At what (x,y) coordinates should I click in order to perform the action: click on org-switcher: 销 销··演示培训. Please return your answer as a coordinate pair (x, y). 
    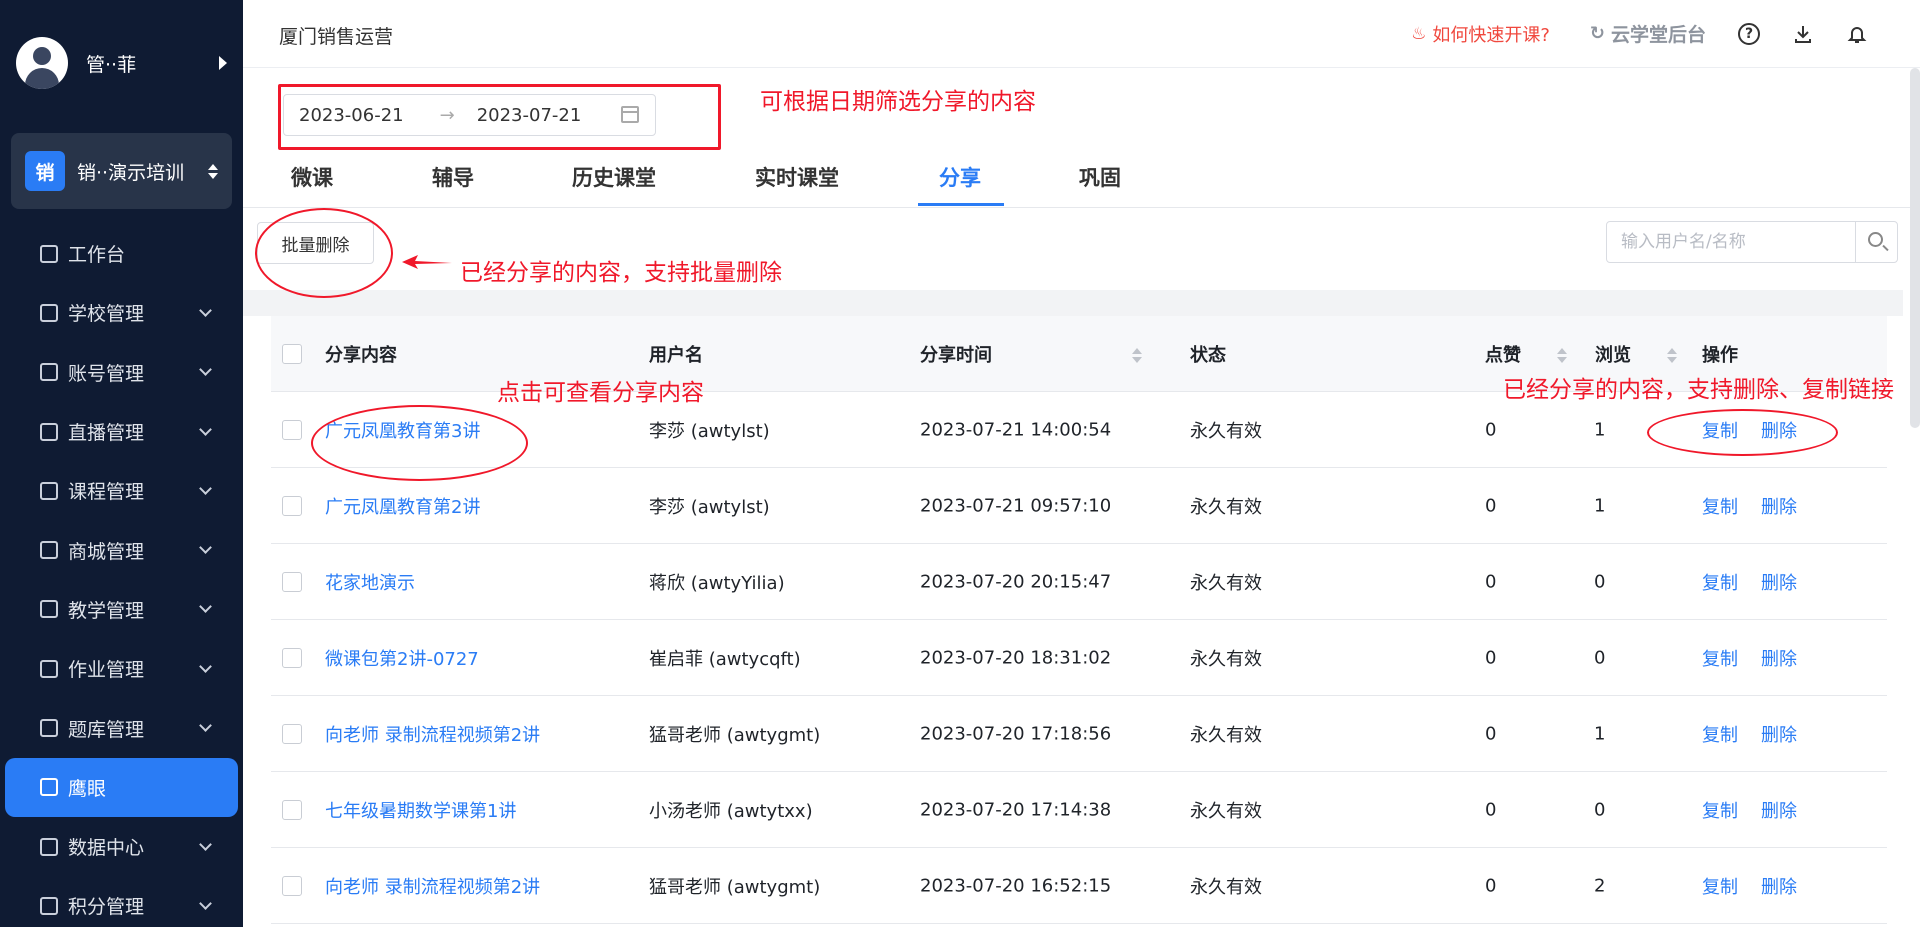
    Looking at the image, I should click on (121, 171).